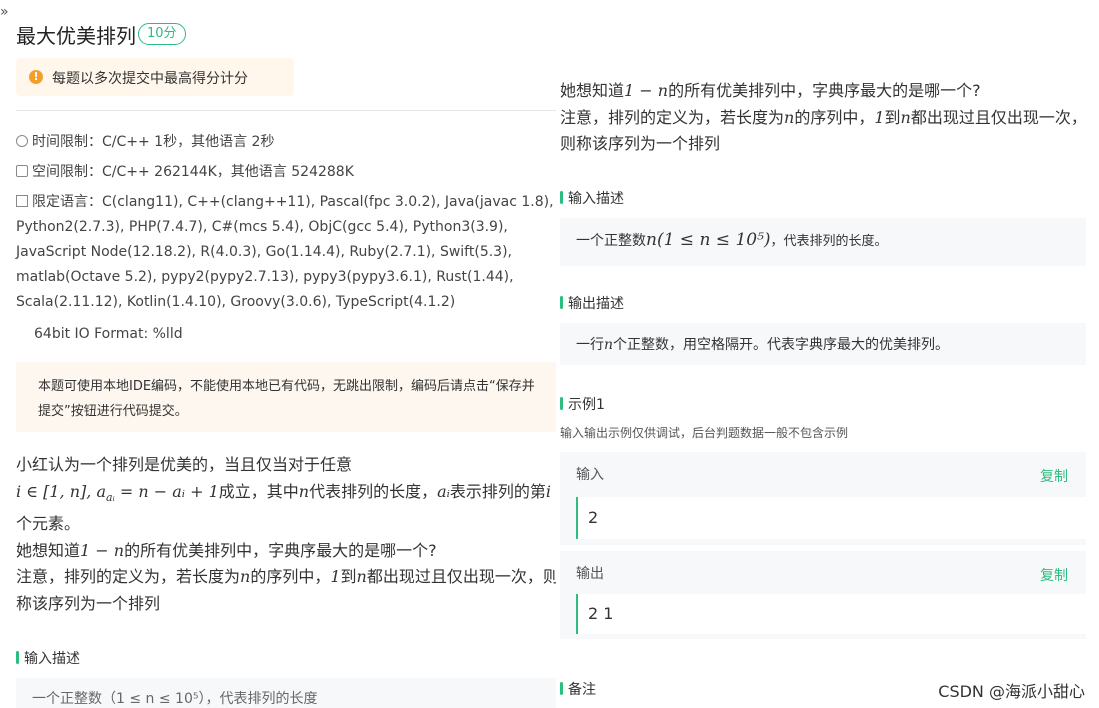 The width and height of the screenshot is (1099, 708). Describe the element at coordinates (590, 475) in the screenshot. I see `example-input-label: 输入` at that location.